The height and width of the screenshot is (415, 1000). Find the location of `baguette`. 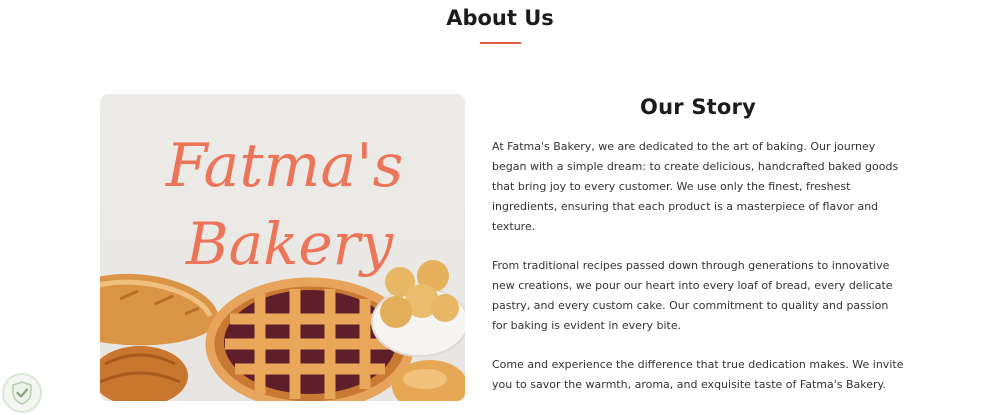

baguette is located at coordinates (159, 309).